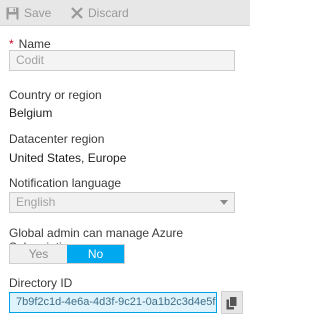 The height and width of the screenshot is (318, 320). I want to click on required-marker: *, so click(11, 44).